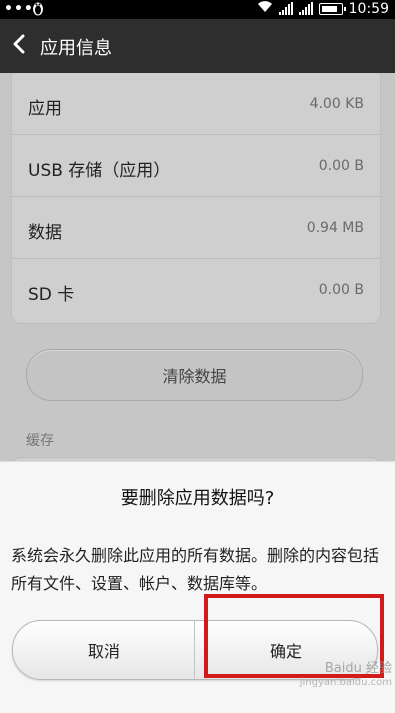 Image resolution: width=395 pixels, height=713 pixels. I want to click on baidu-watermark: Baidu 经验 jingyan.baidu.com, so click(337, 676).